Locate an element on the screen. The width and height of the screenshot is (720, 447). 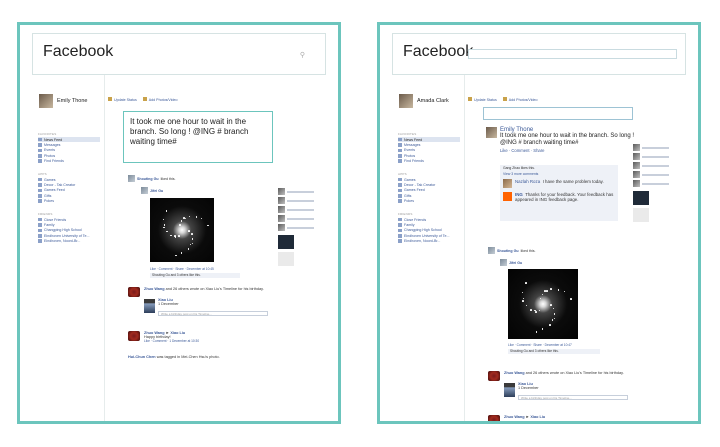
nav-heading-apps: APPS is located at coordinates (402, 173).